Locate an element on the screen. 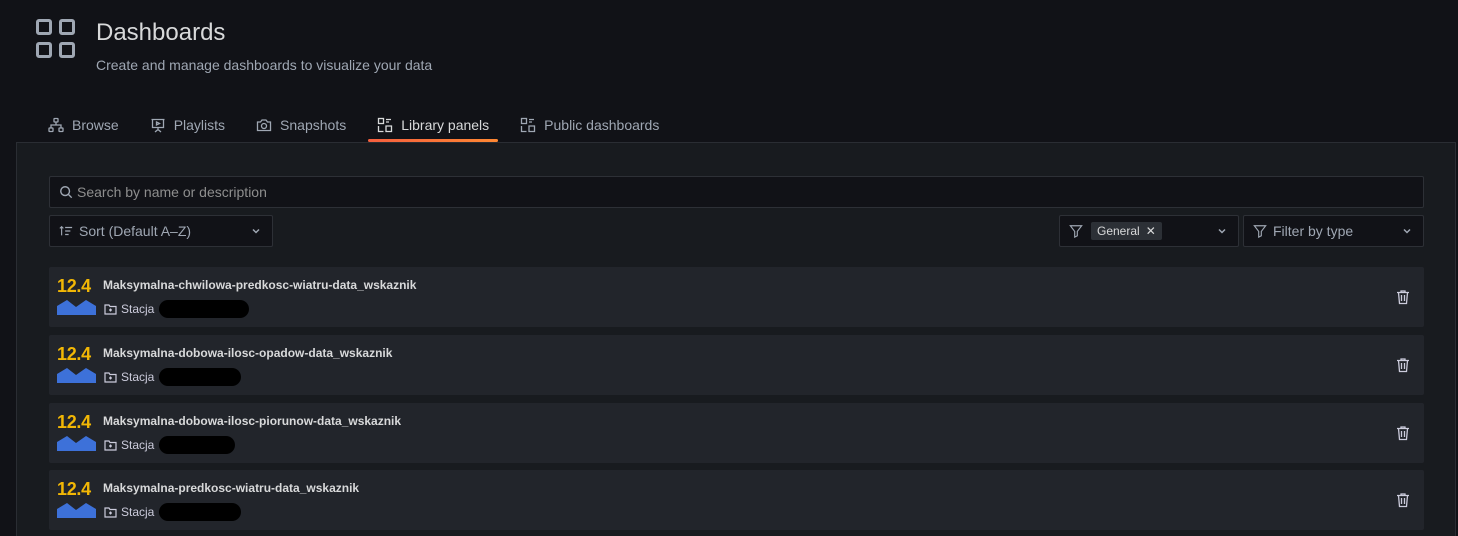 The height and width of the screenshot is (536, 1458). sitemap-icon is located at coordinates (56, 125).